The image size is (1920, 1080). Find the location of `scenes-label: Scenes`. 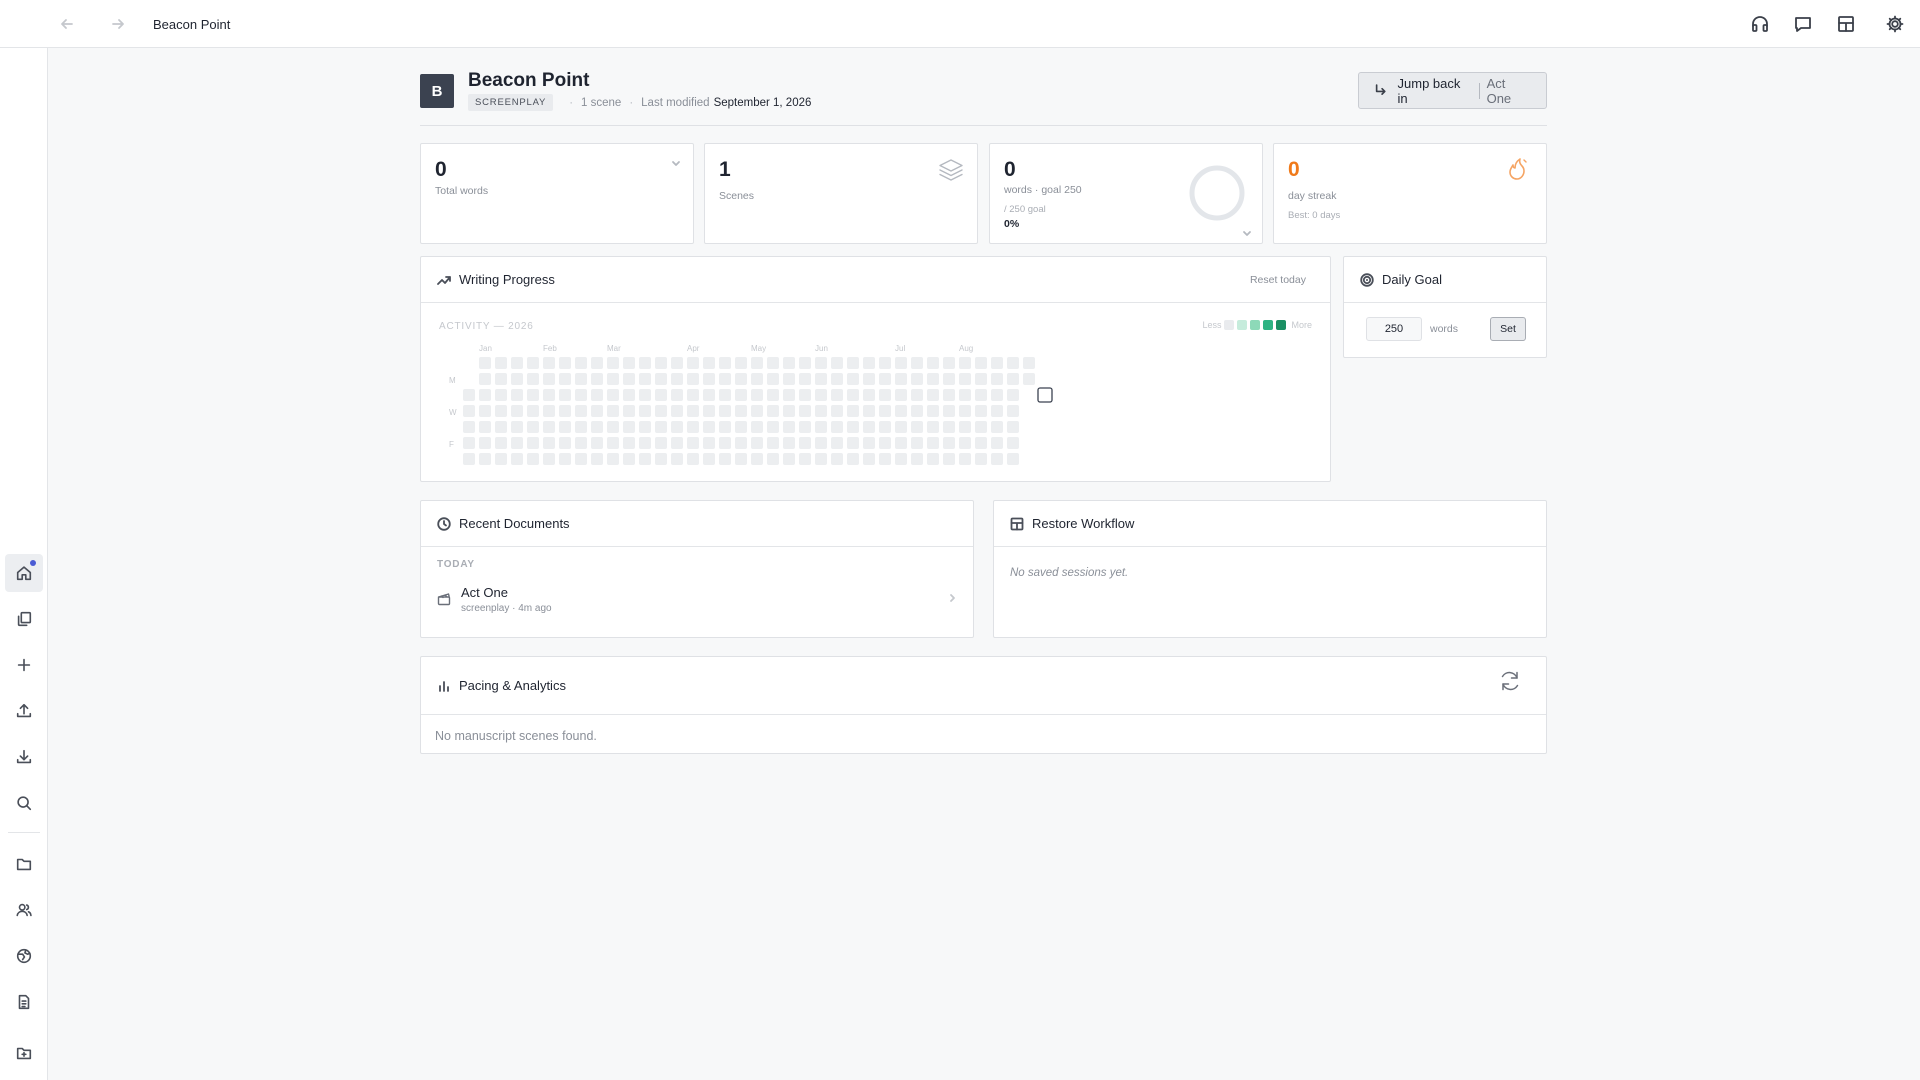

scenes-label: Scenes is located at coordinates (737, 196).